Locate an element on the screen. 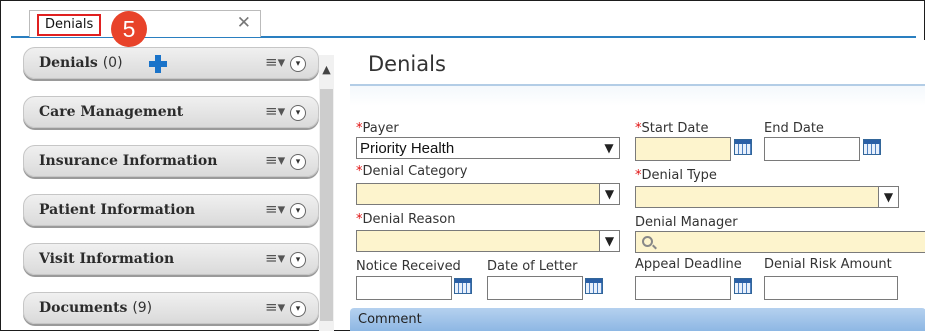  date-of-letter-label: Date of Letter is located at coordinates (532, 266).